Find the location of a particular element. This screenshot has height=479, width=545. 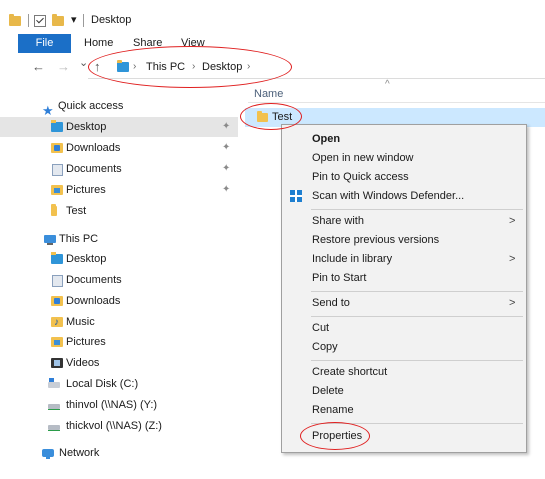

menu-item-label: Share with is located at coordinates (338, 221).